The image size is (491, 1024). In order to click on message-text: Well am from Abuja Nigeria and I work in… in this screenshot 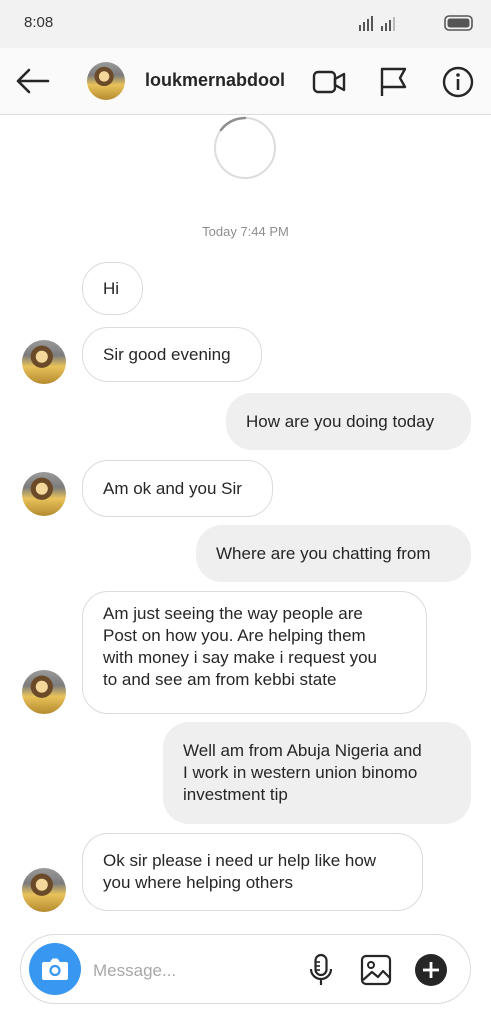, I will do `click(302, 772)`.